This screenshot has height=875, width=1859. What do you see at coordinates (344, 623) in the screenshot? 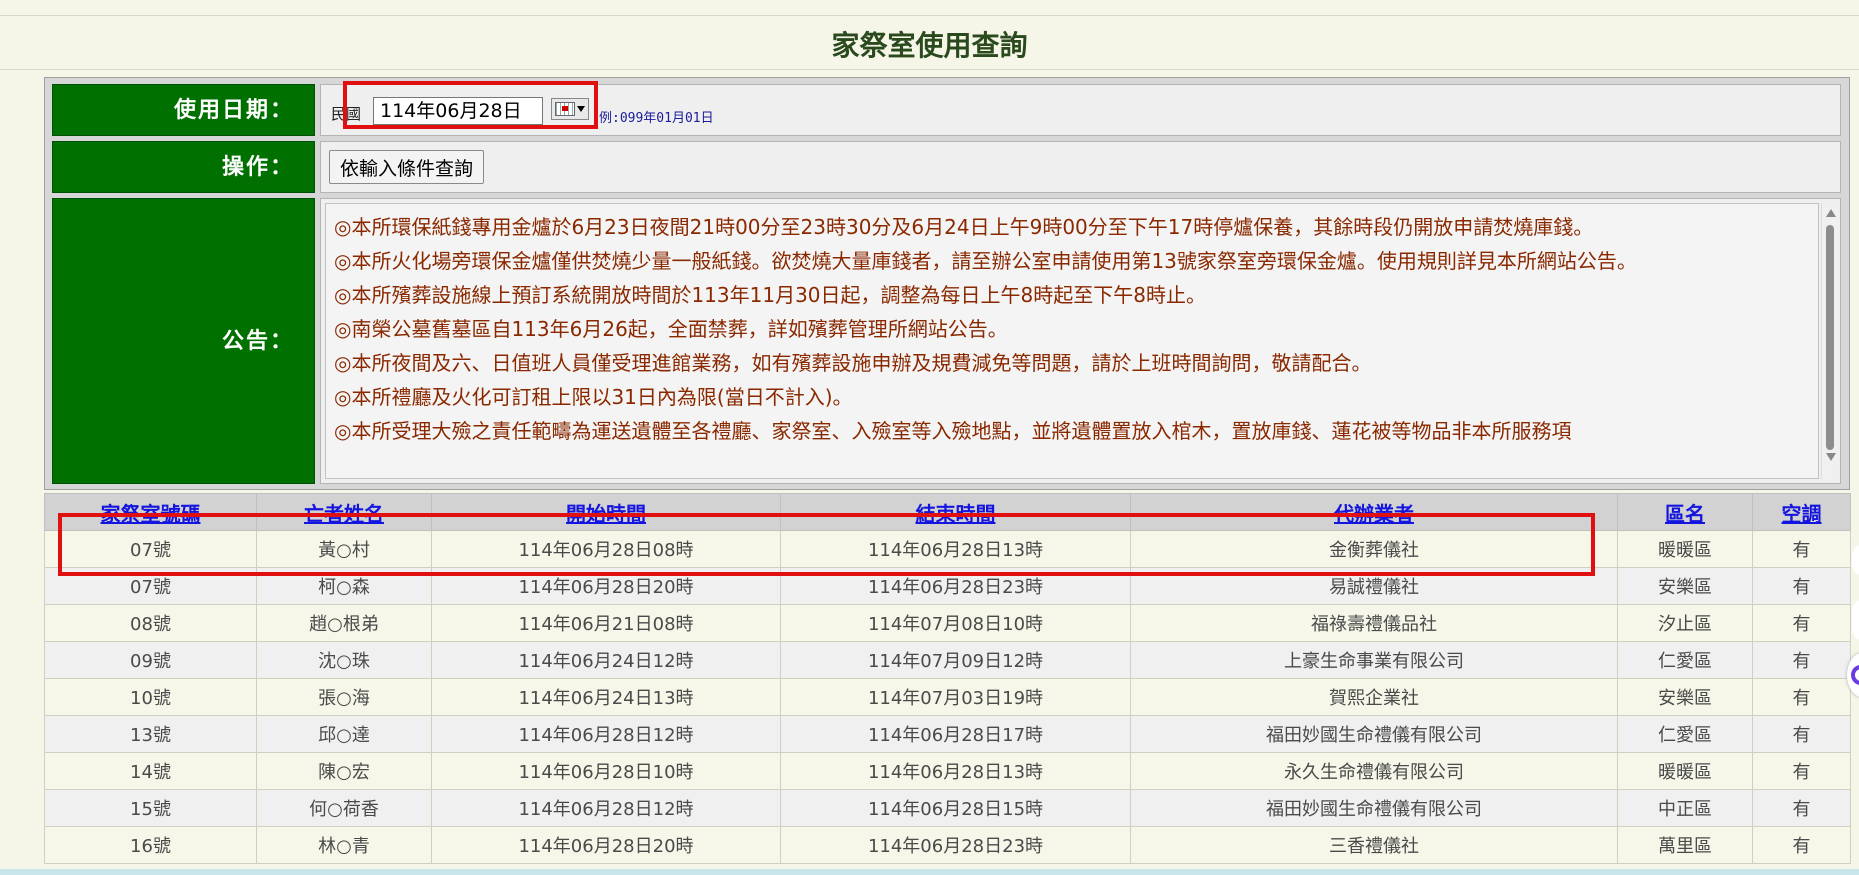
I see `cell-name: 趙○根弟` at bounding box center [344, 623].